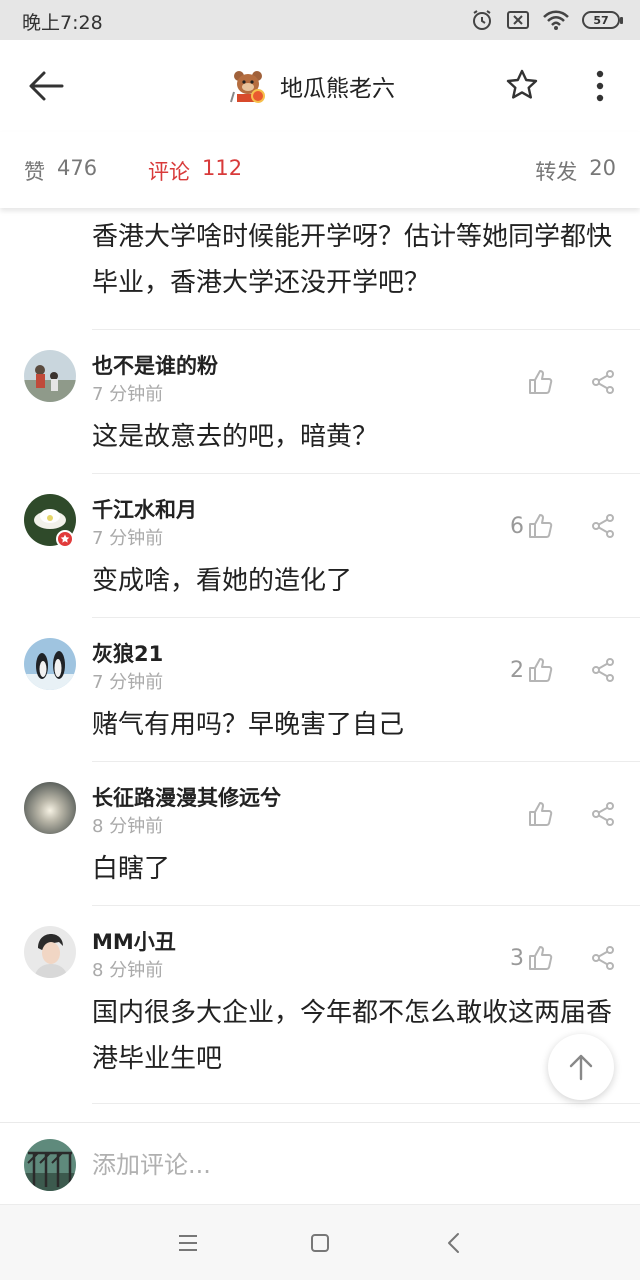 This screenshot has width=640, height=1280. I want to click on comment-input, so click(342, 1165).